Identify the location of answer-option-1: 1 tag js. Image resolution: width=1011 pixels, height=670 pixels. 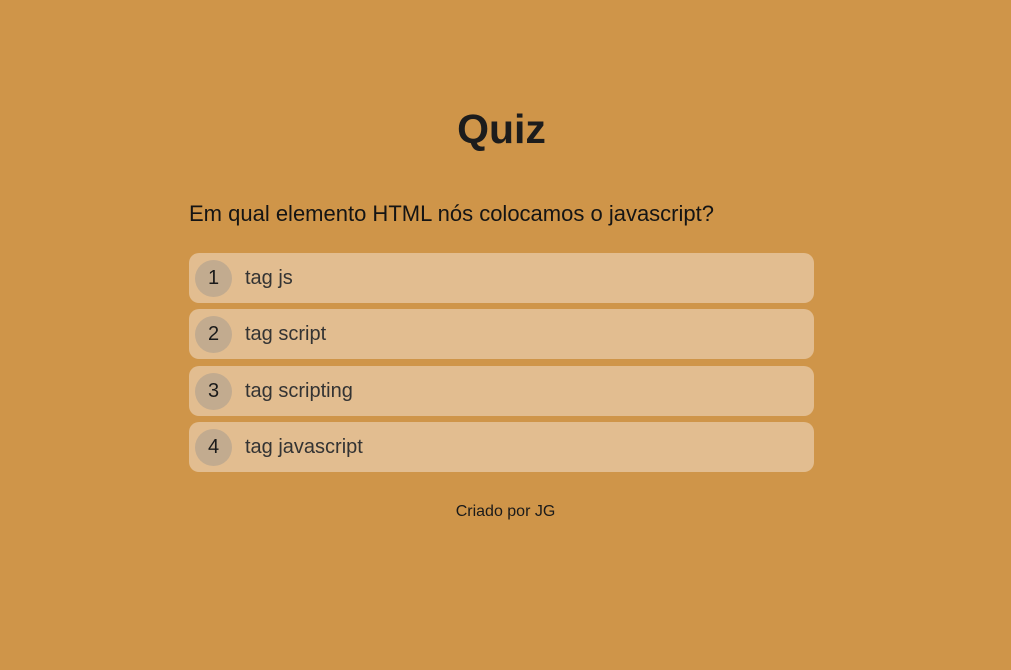
(501, 278).